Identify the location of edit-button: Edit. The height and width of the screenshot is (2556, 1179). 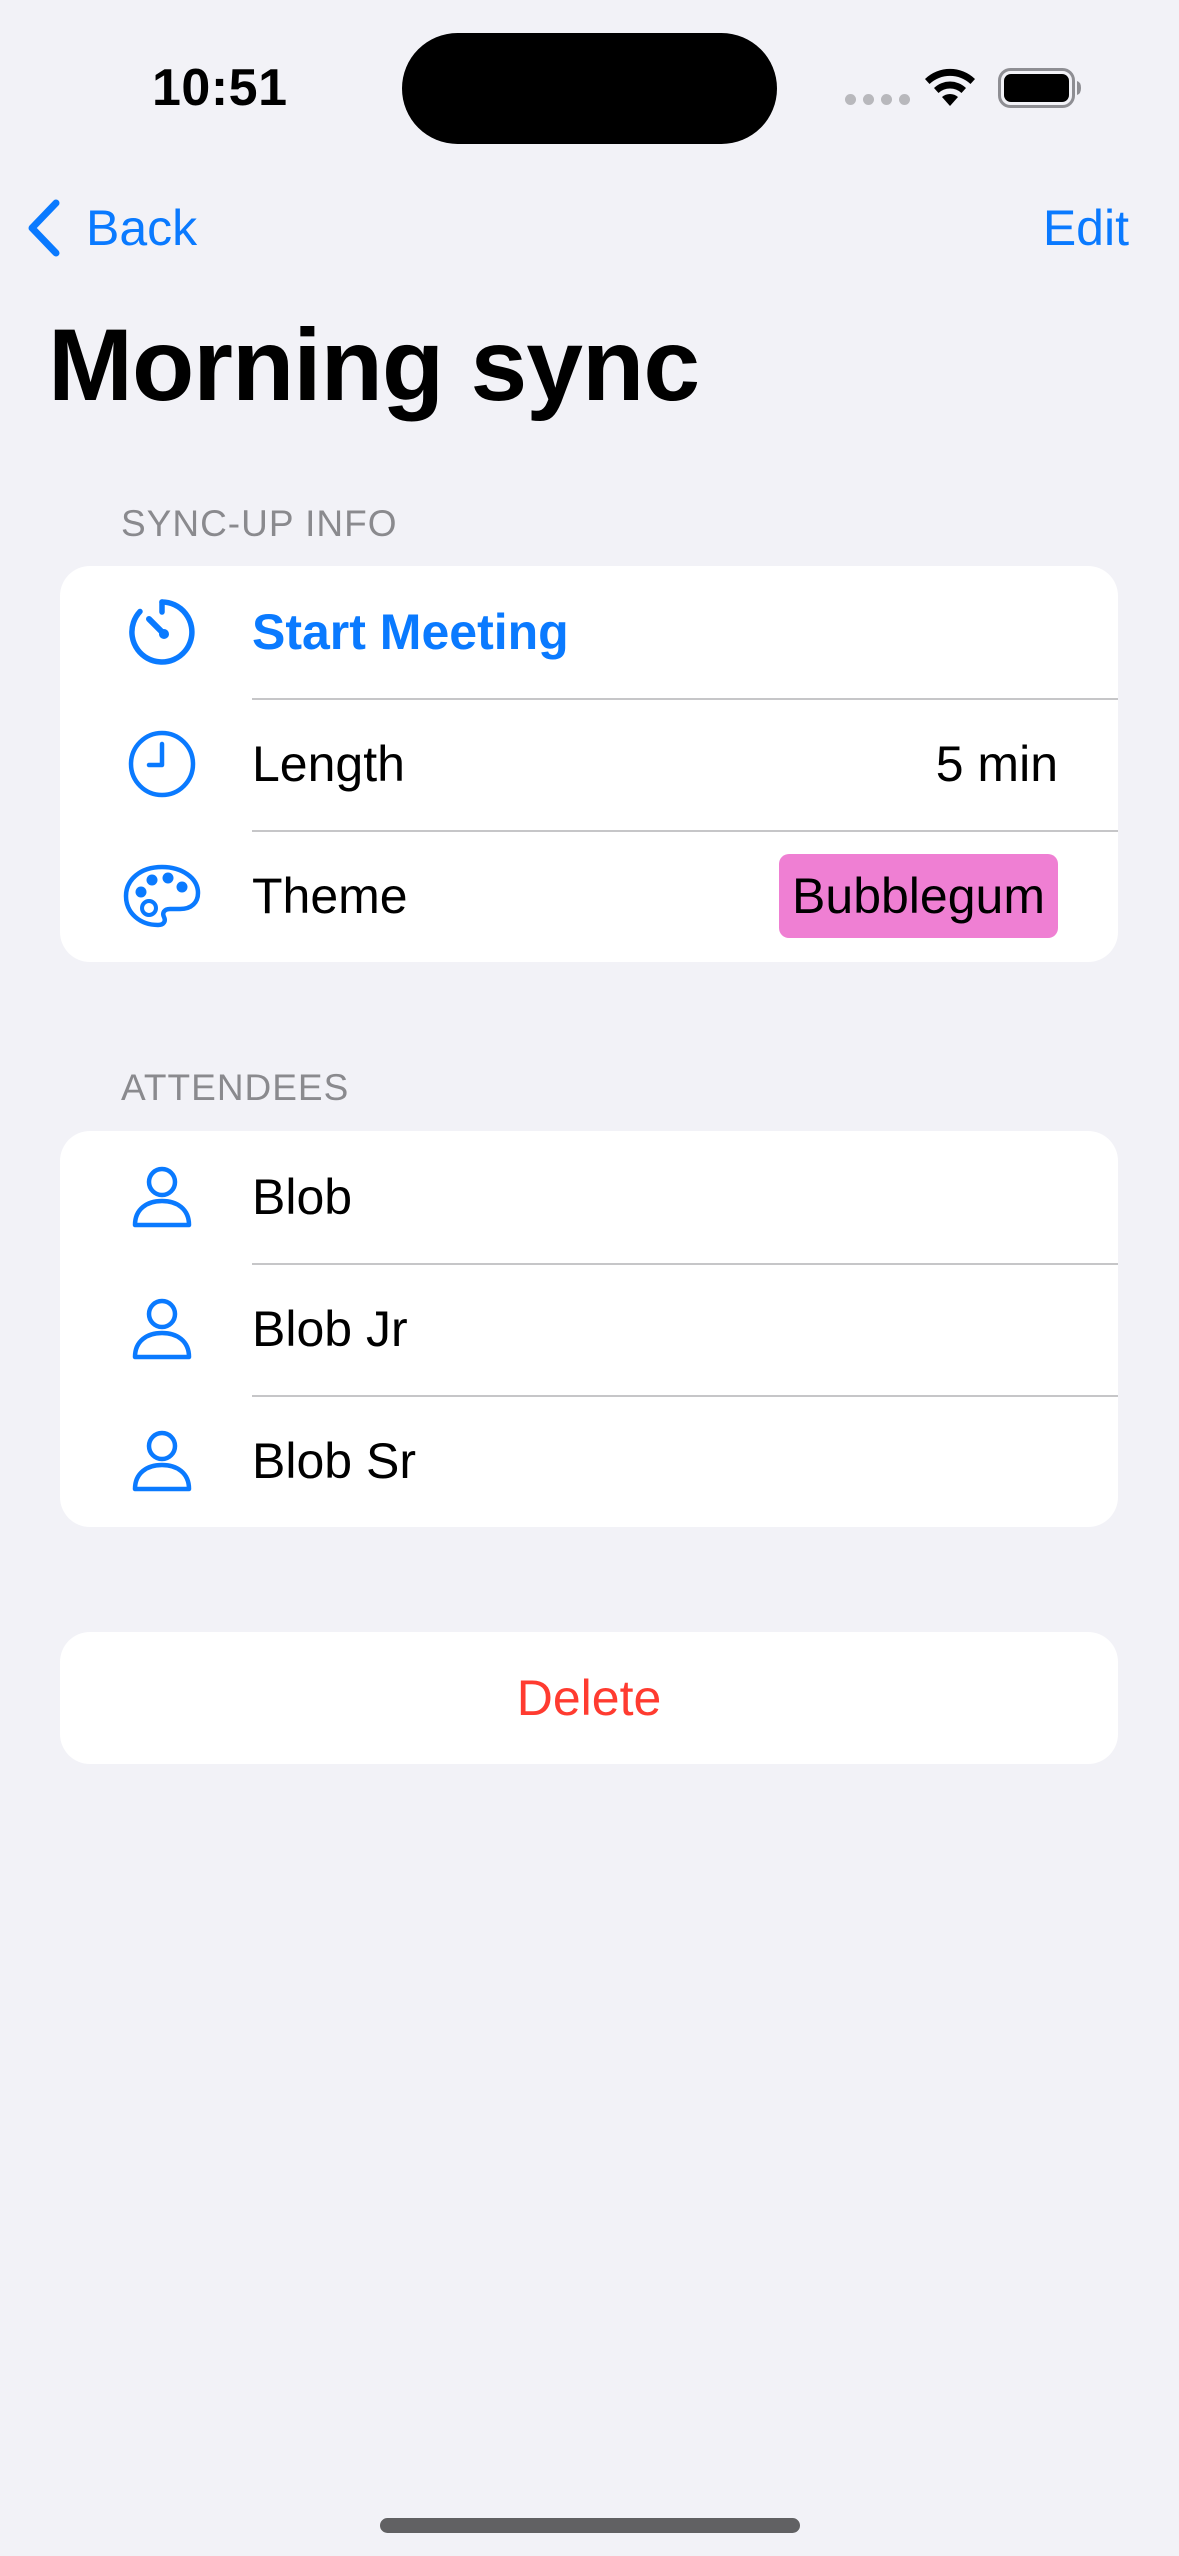
(1086, 228).